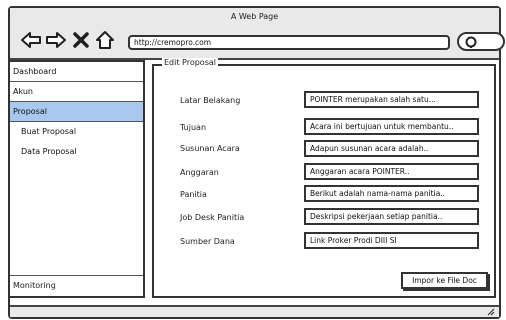  What do you see at coordinates (444, 280) in the screenshot?
I see `import-doc-button: Impor ke File Doc` at bounding box center [444, 280].